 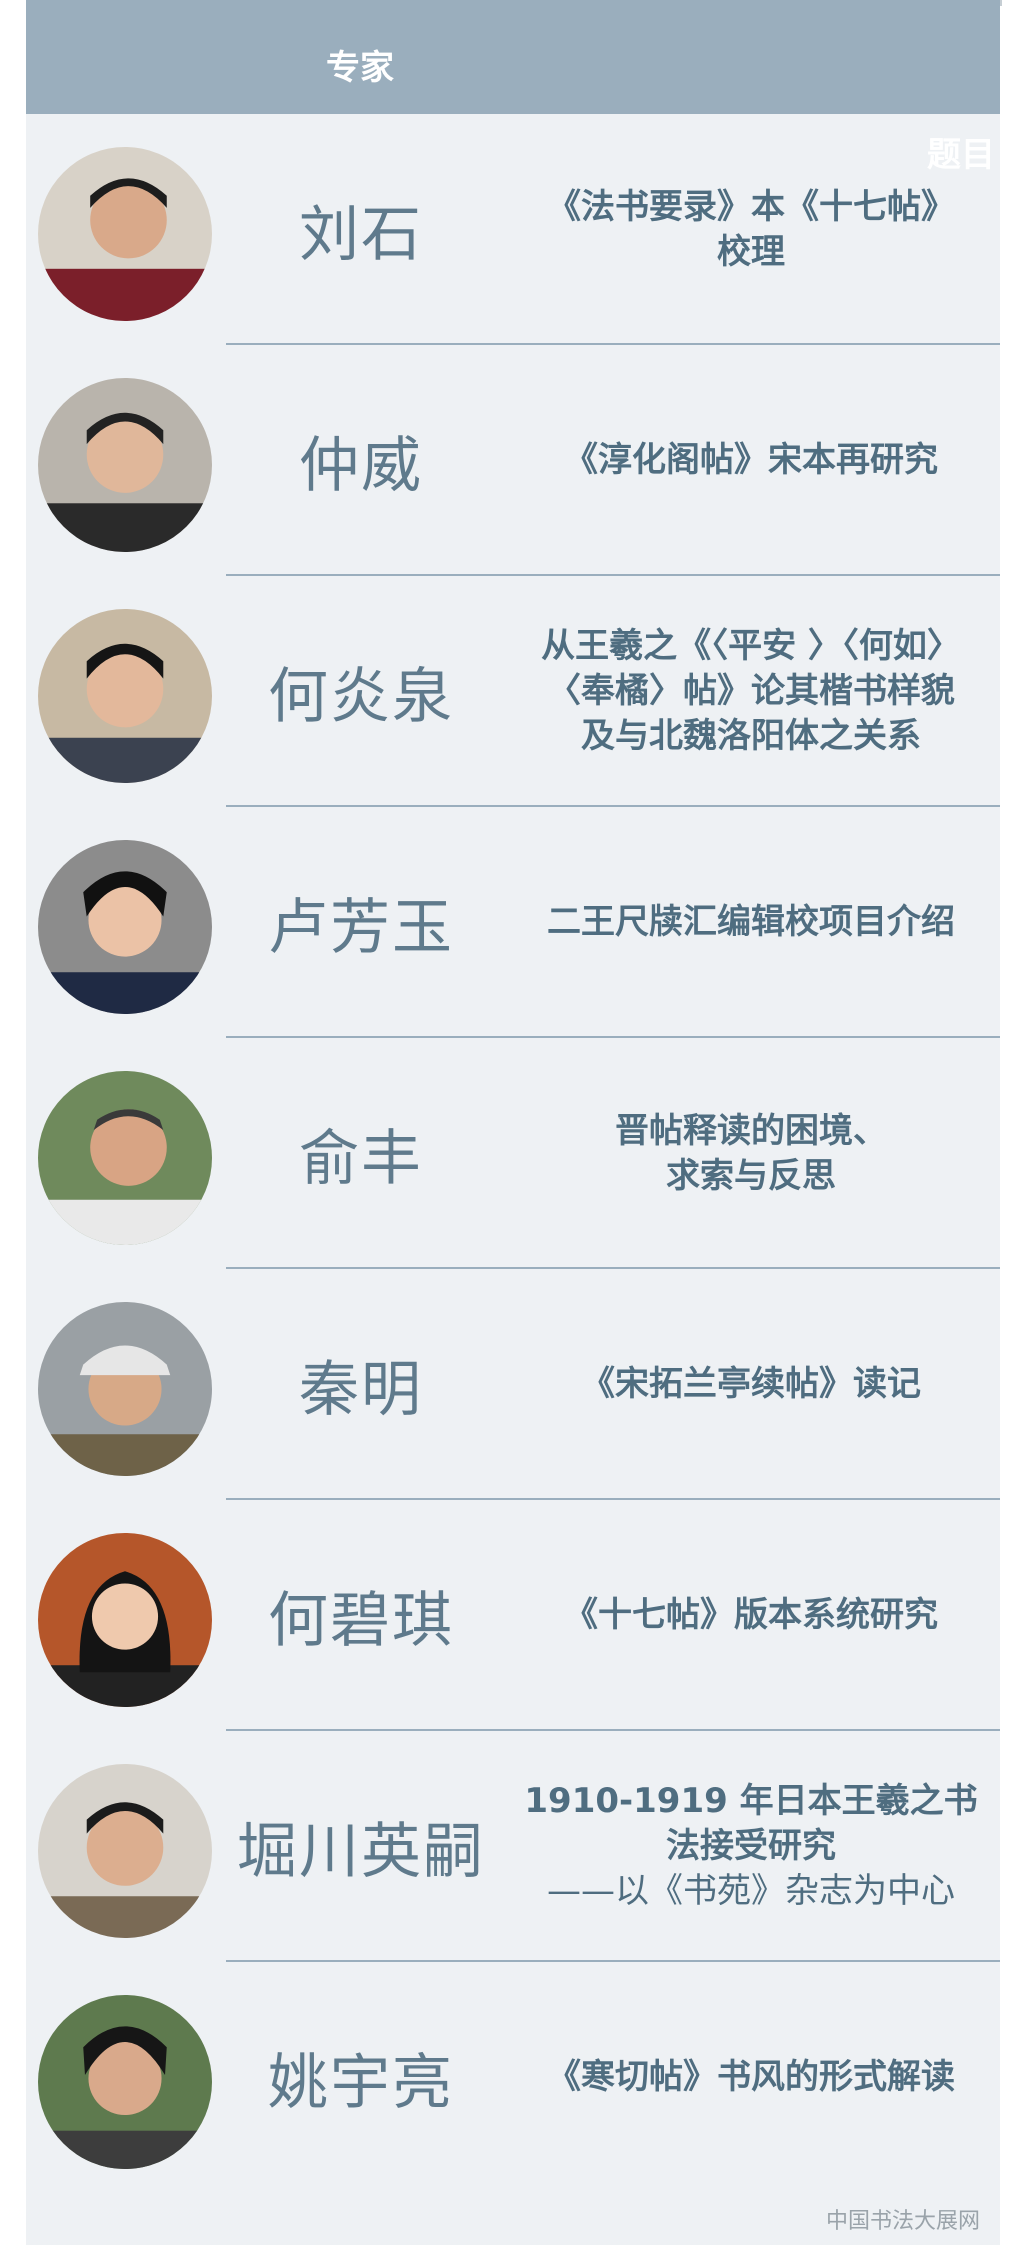 I want to click on header-expert: 专家, so click(x=360, y=68).